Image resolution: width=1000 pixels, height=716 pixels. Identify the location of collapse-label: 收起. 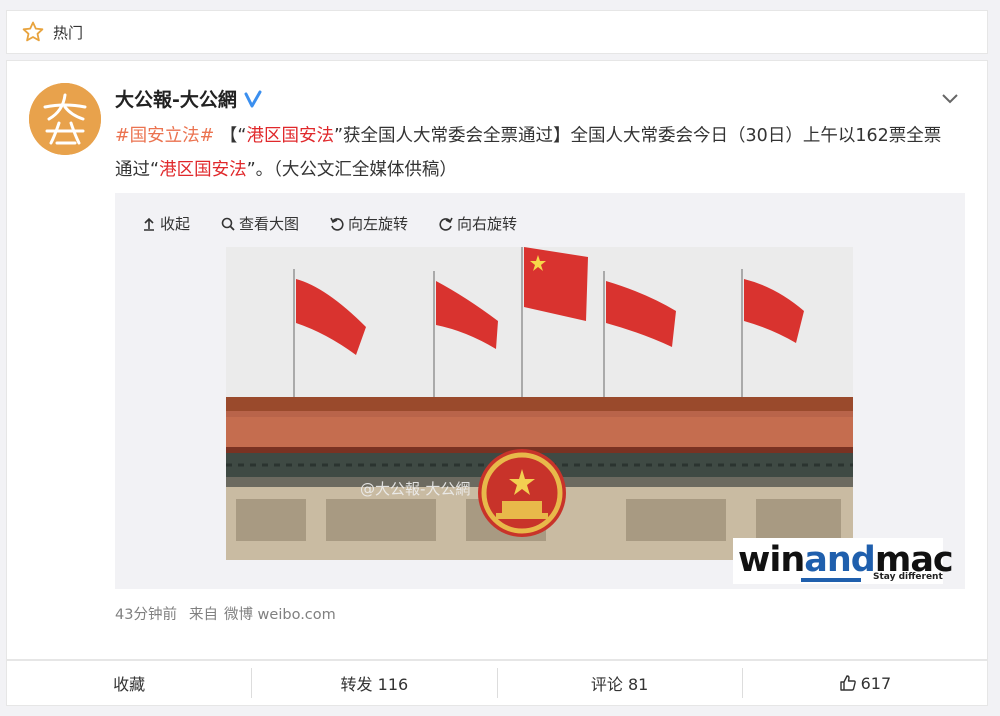
(175, 224).